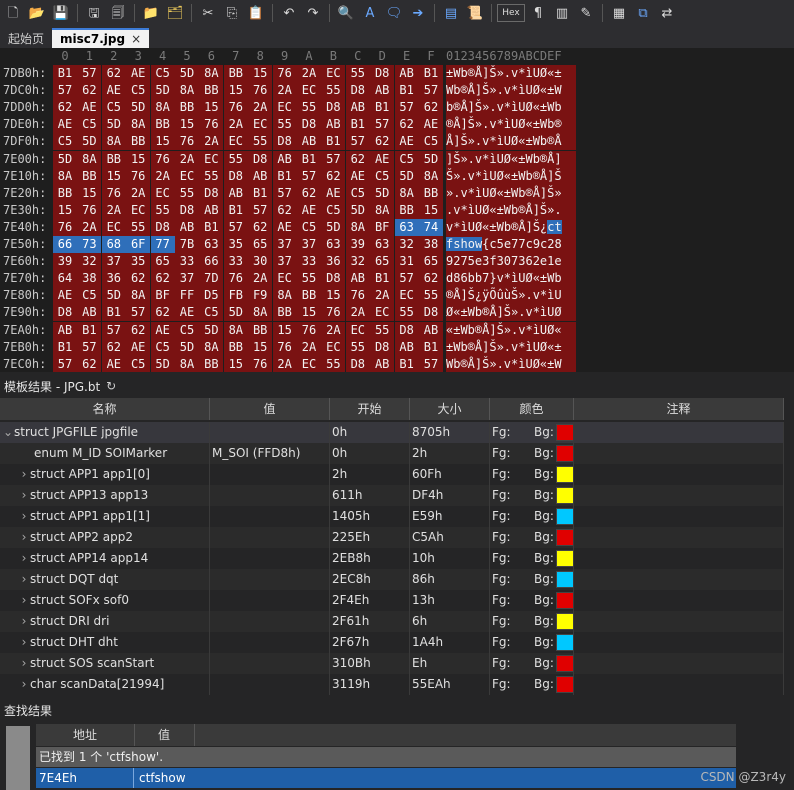 Image resolution: width=794 pixels, height=790 pixels. What do you see at coordinates (138, 262) in the screenshot?
I see `hex-byte: 35` at bounding box center [138, 262].